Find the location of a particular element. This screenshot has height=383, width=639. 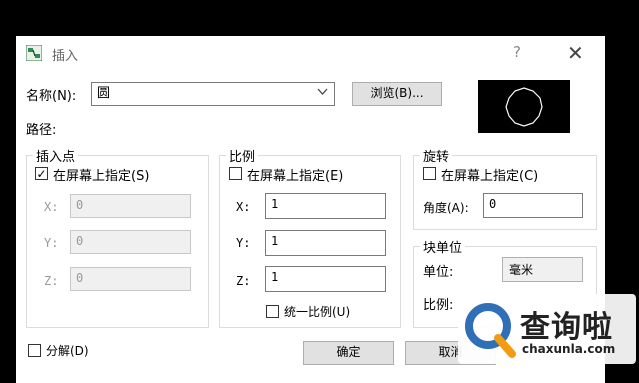

chevron-down-icon is located at coordinates (322, 94).